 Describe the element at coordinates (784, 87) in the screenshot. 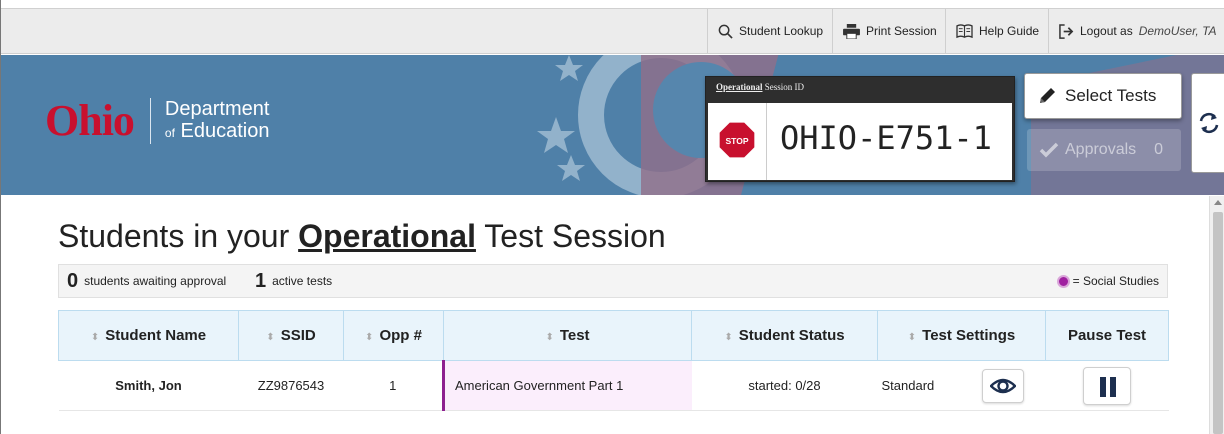

I see `session-id-label: Session ID` at that location.